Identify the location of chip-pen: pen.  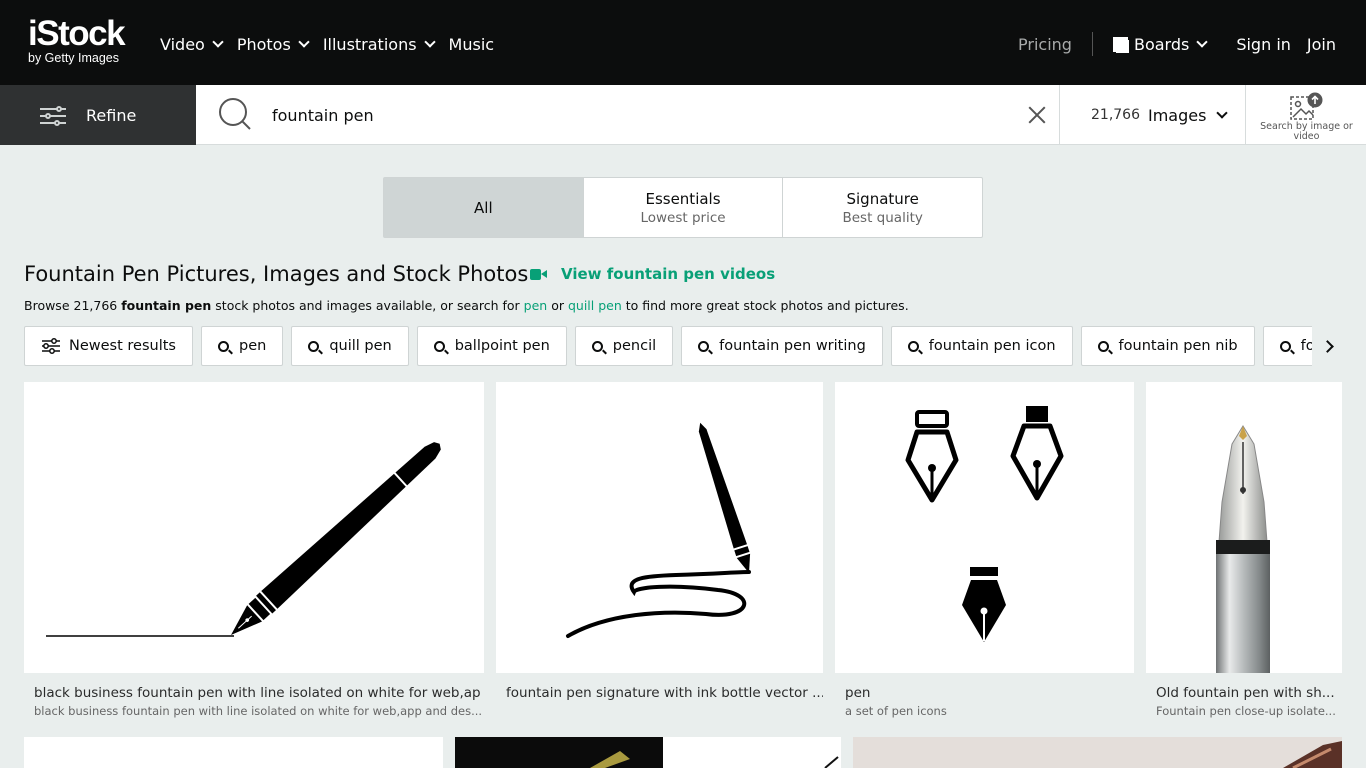
(242, 346).